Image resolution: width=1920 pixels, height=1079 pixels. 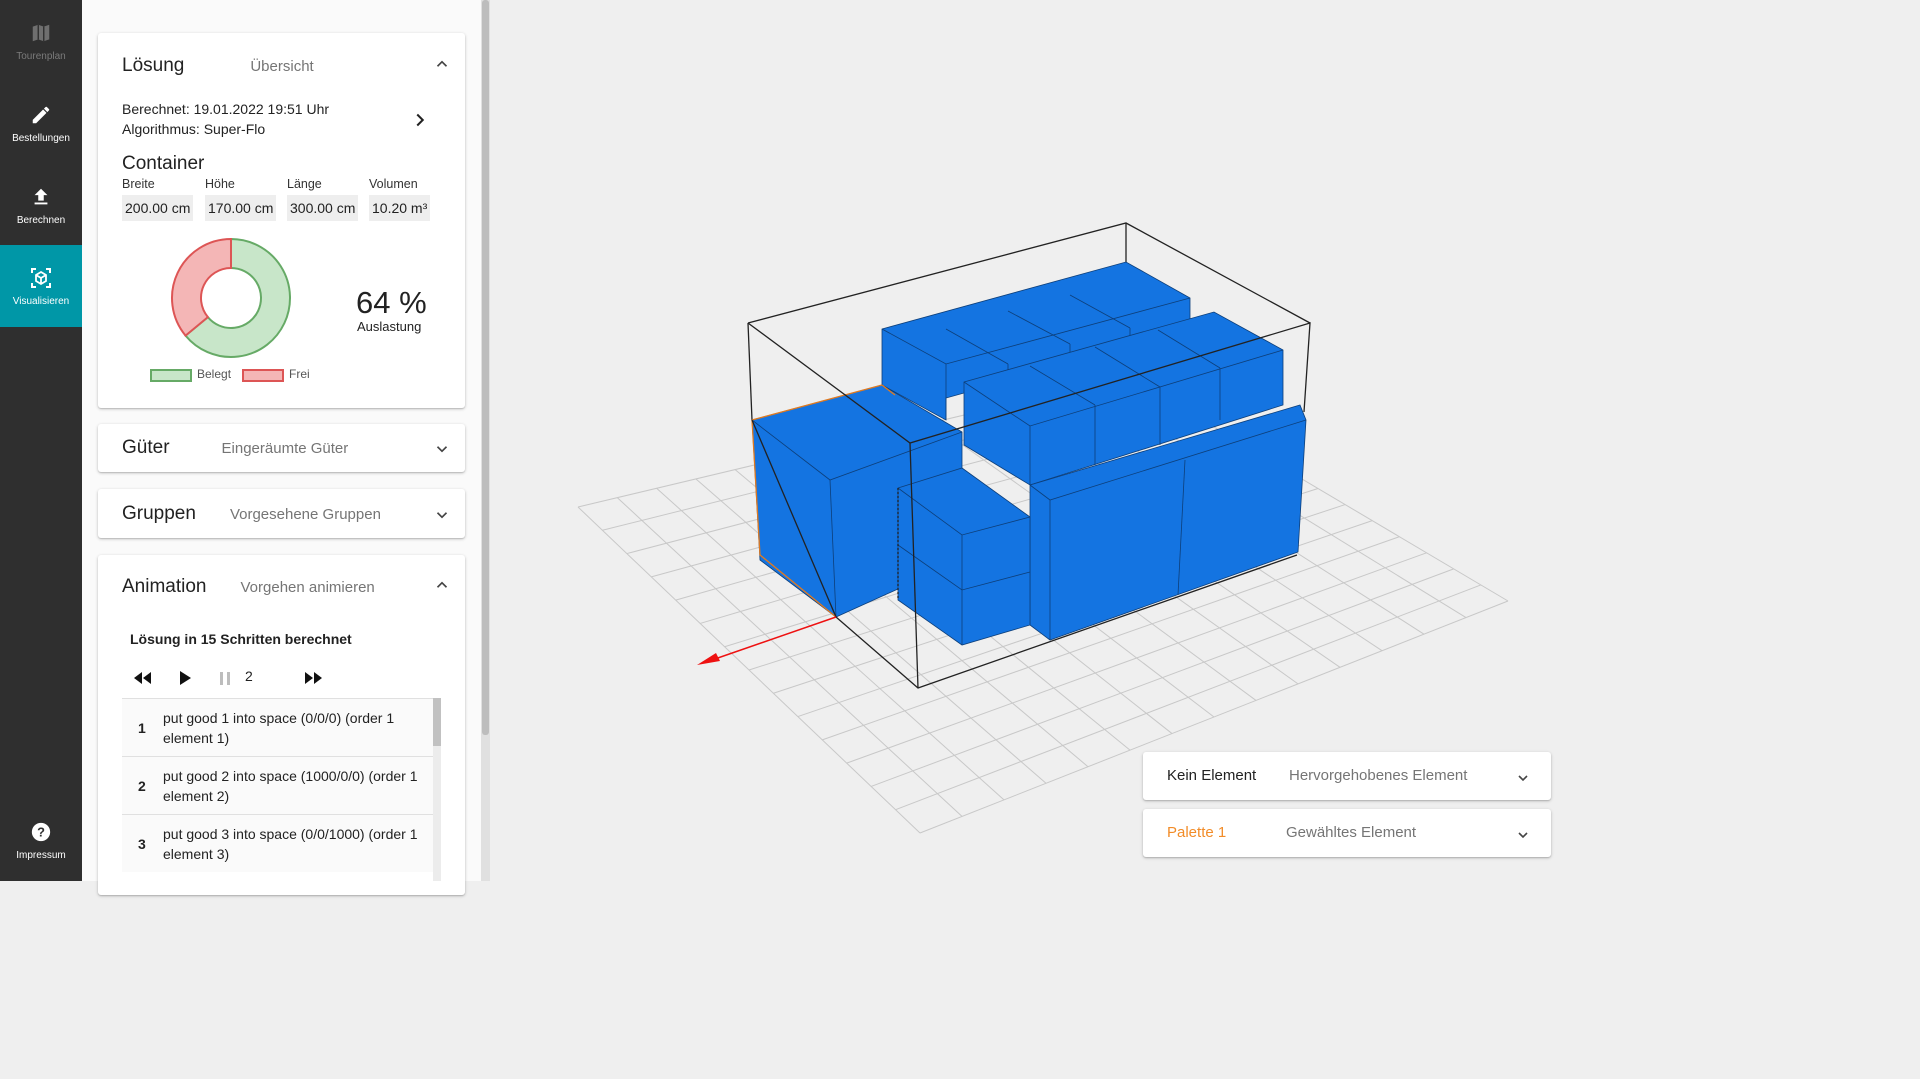 What do you see at coordinates (226, 109) in the screenshot?
I see `computed-timestamp: Berechnet: 19.01.2022 19:51 Uhr` at bounding box center [226, 109].